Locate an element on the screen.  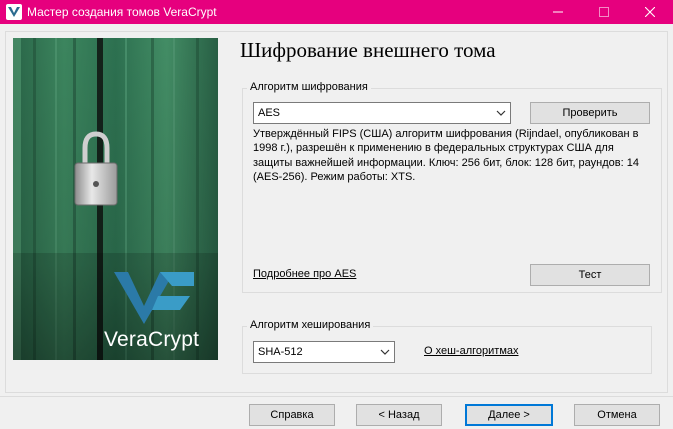
title-bar: Мастер создания томов VeraCrypt is located at coordinates (336, 12).